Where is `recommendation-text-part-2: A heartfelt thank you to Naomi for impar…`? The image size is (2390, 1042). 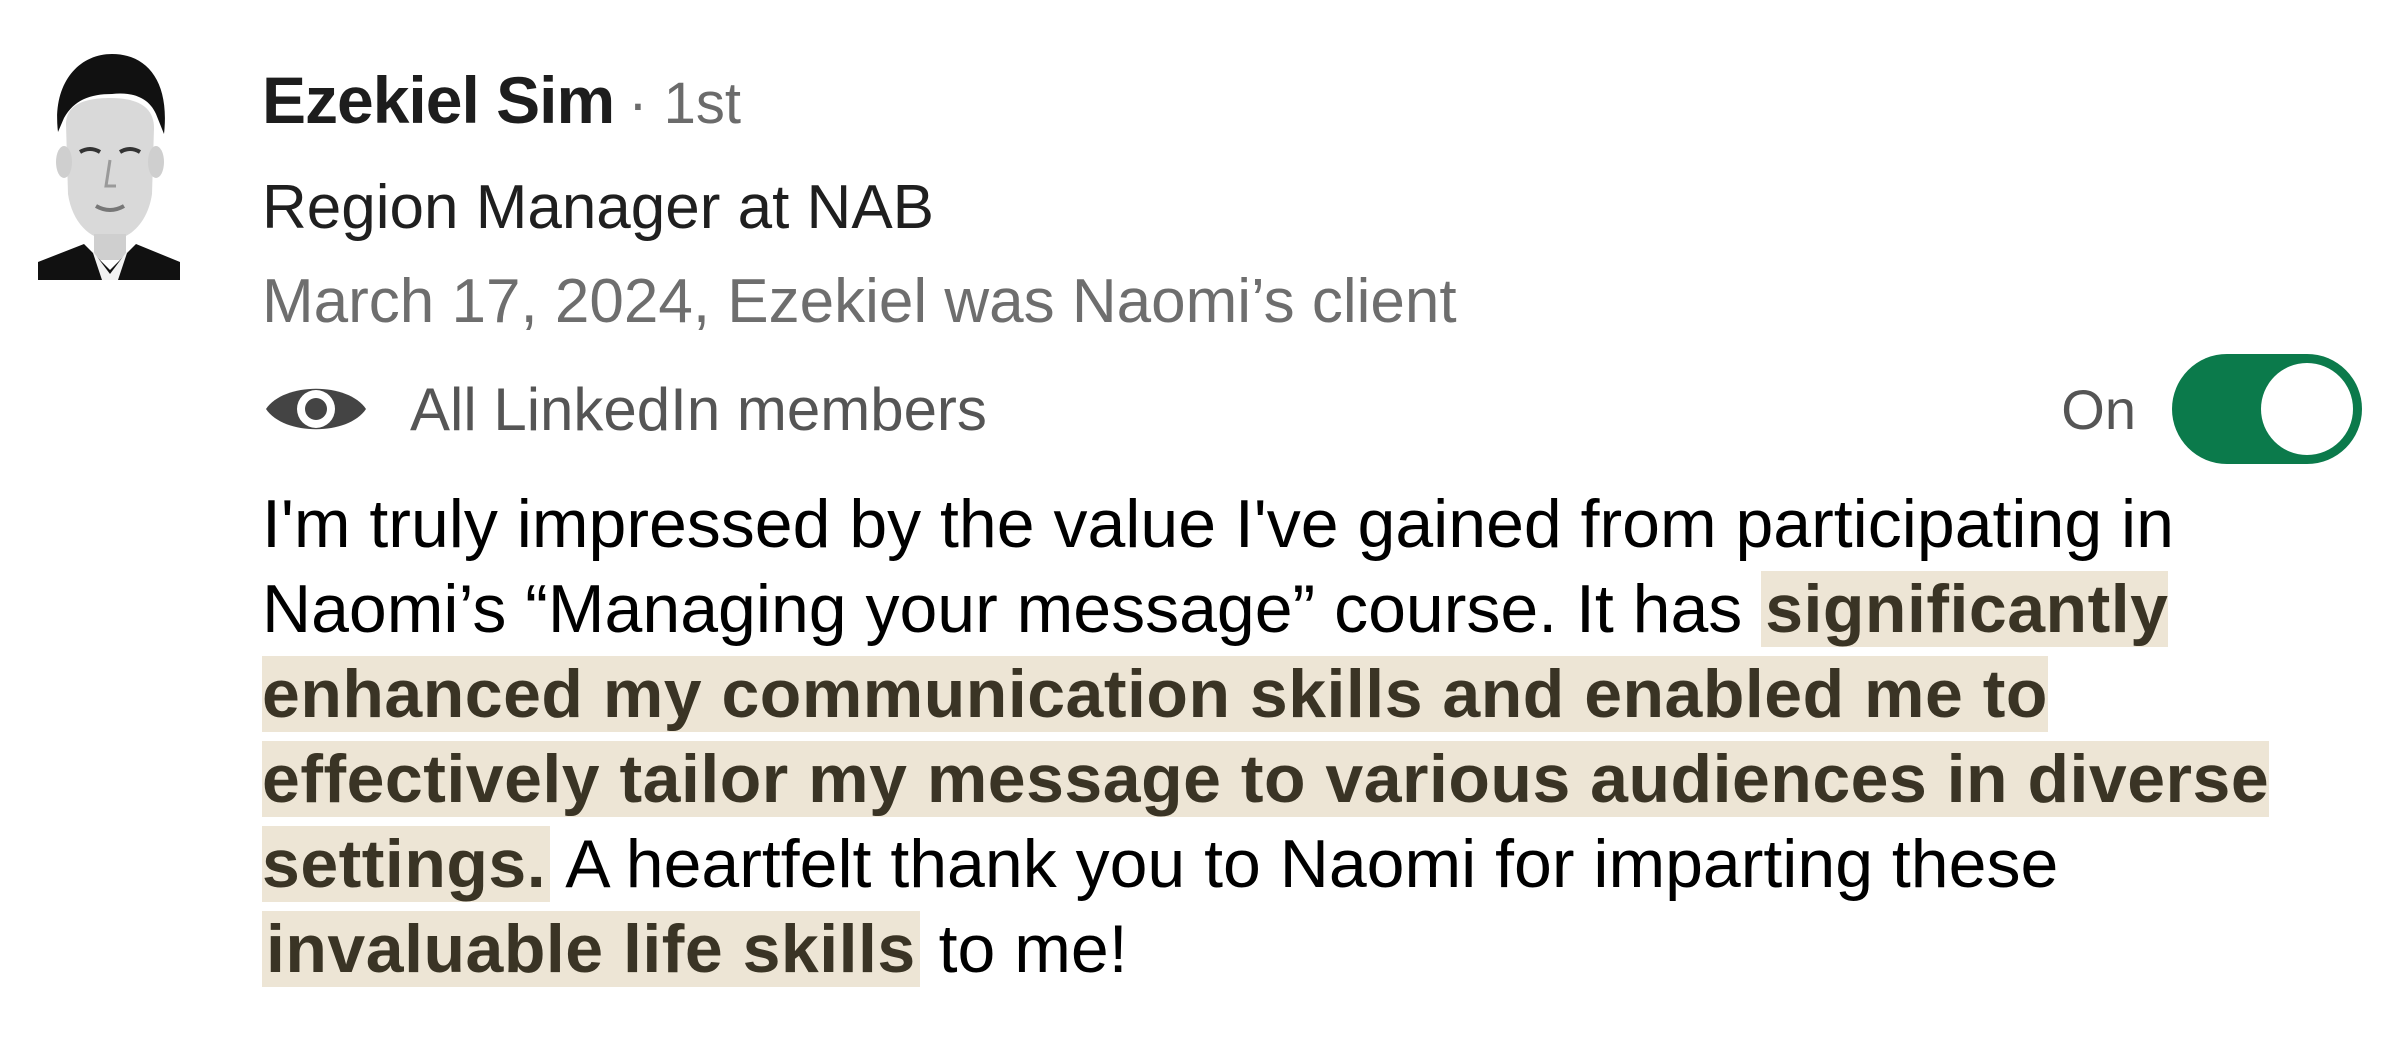
recommendation-text-part-2: A heartfelt thank you to Naomi for impar… is located at coordinates (1304, 864).